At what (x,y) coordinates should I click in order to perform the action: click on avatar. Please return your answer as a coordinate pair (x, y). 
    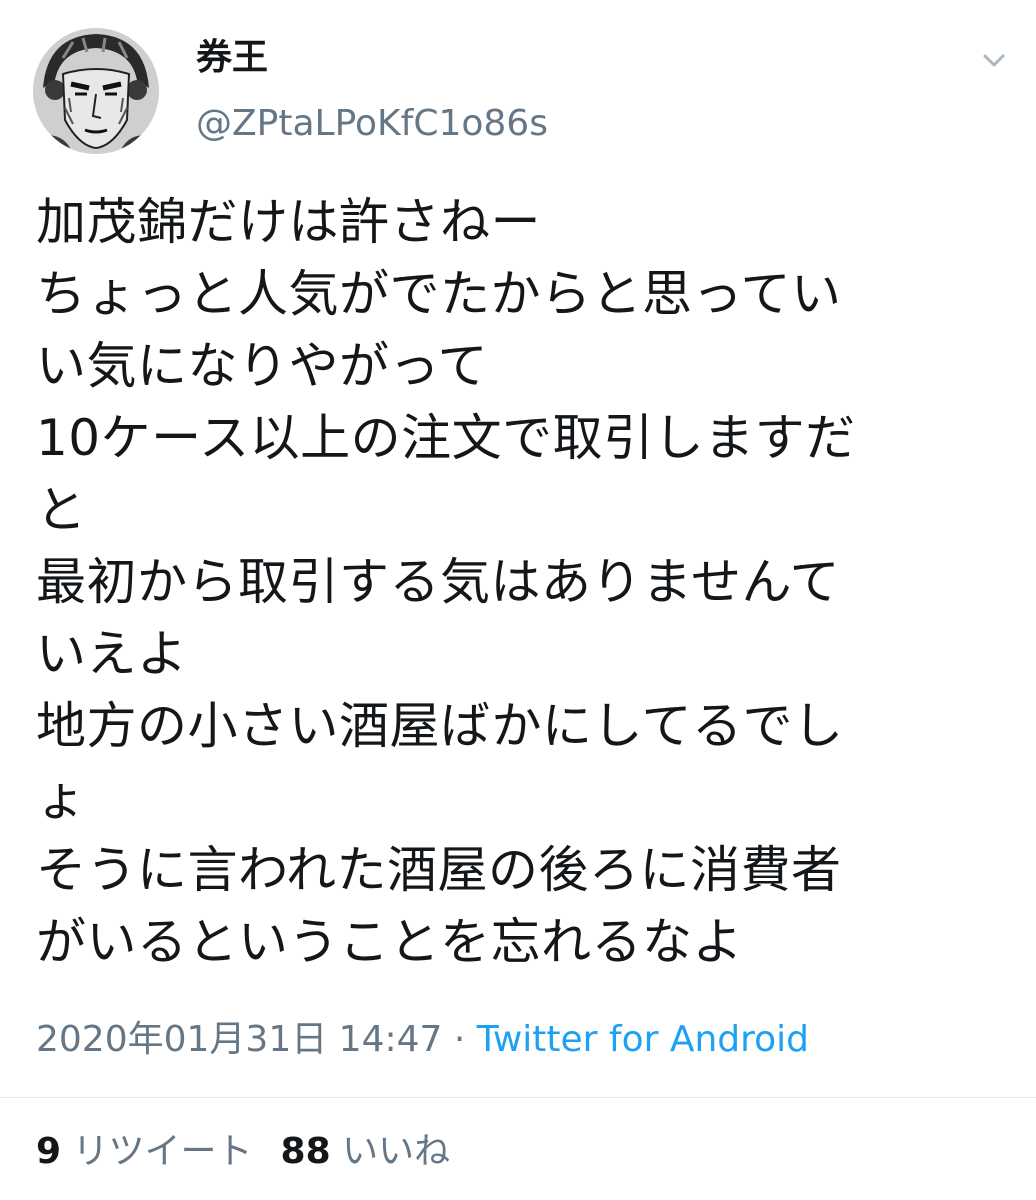
    Looking at the image, I should click on (96, 91).